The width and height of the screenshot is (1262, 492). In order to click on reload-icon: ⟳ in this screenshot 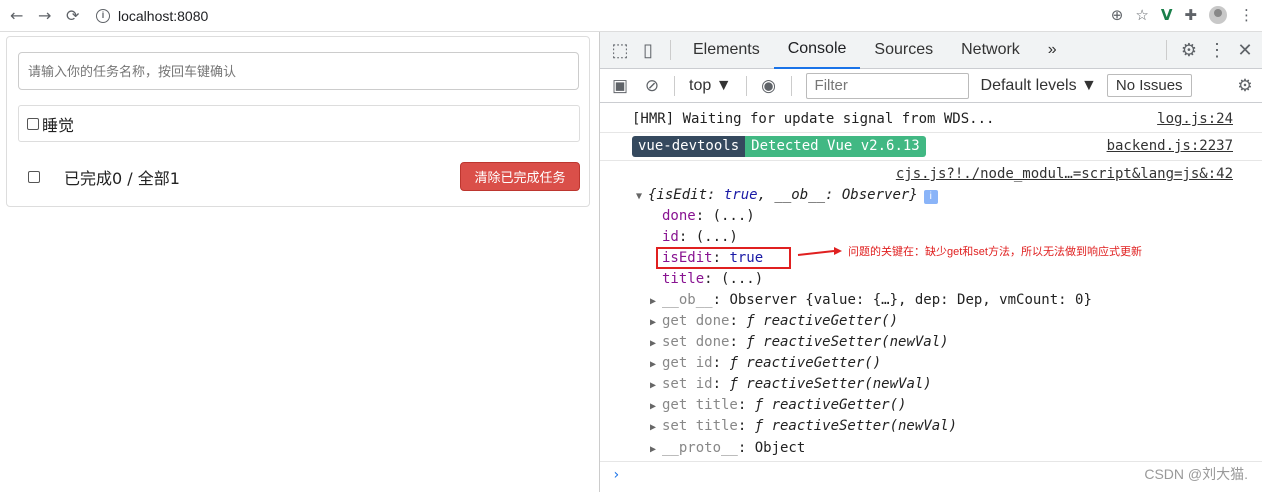, I will do `click(72, 15)`.